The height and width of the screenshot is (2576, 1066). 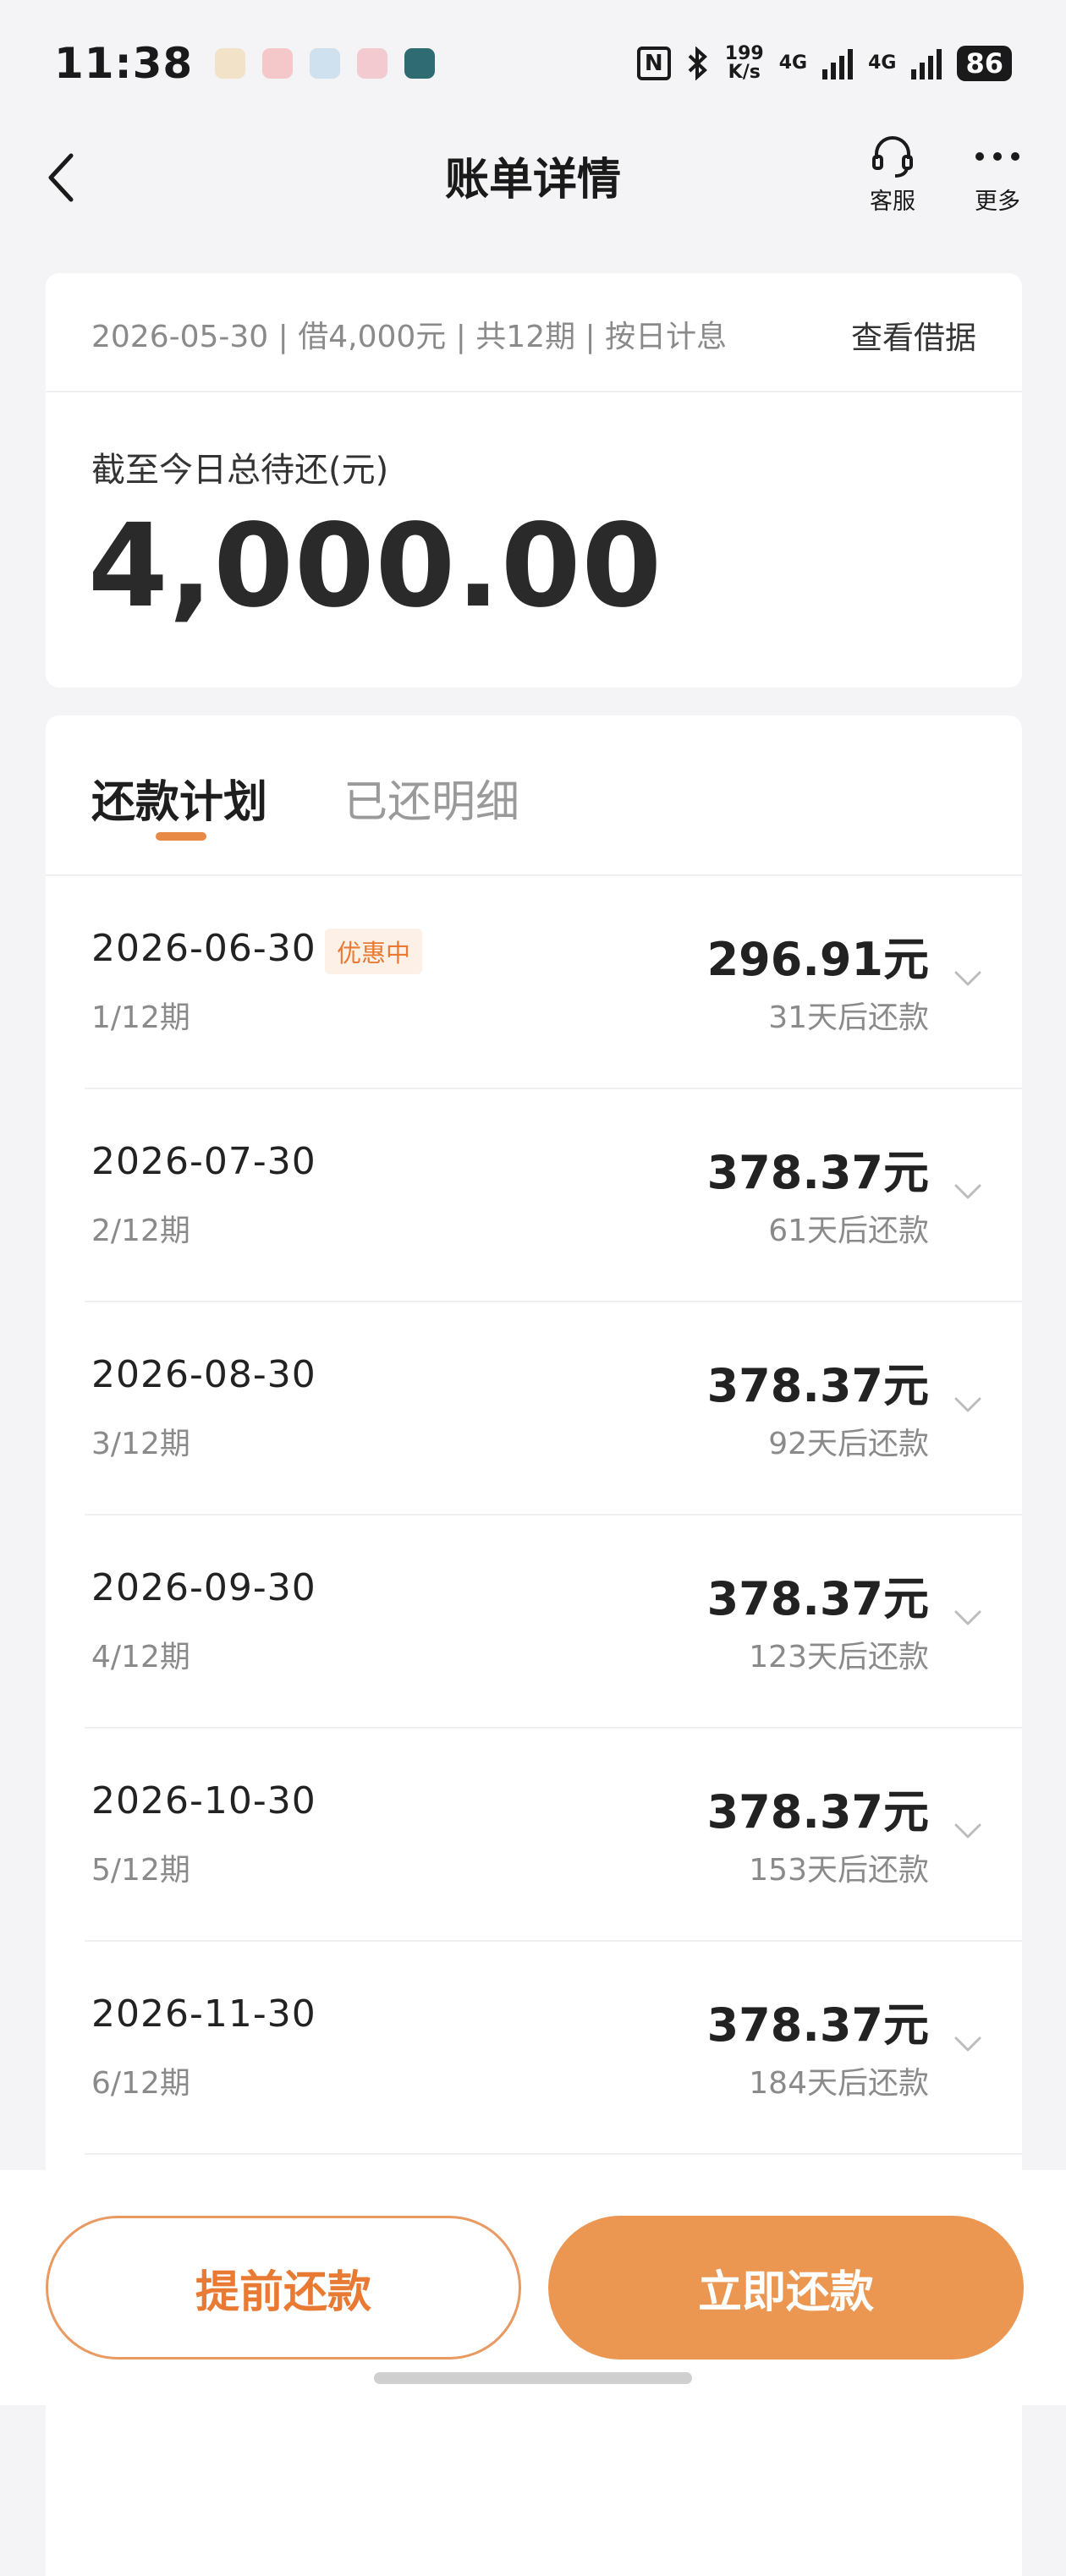 What do you see at coordinates (203, 1161) in the screenshot?
I see `installment-date: 2026-07-30` at bounding box center [203, 1161].